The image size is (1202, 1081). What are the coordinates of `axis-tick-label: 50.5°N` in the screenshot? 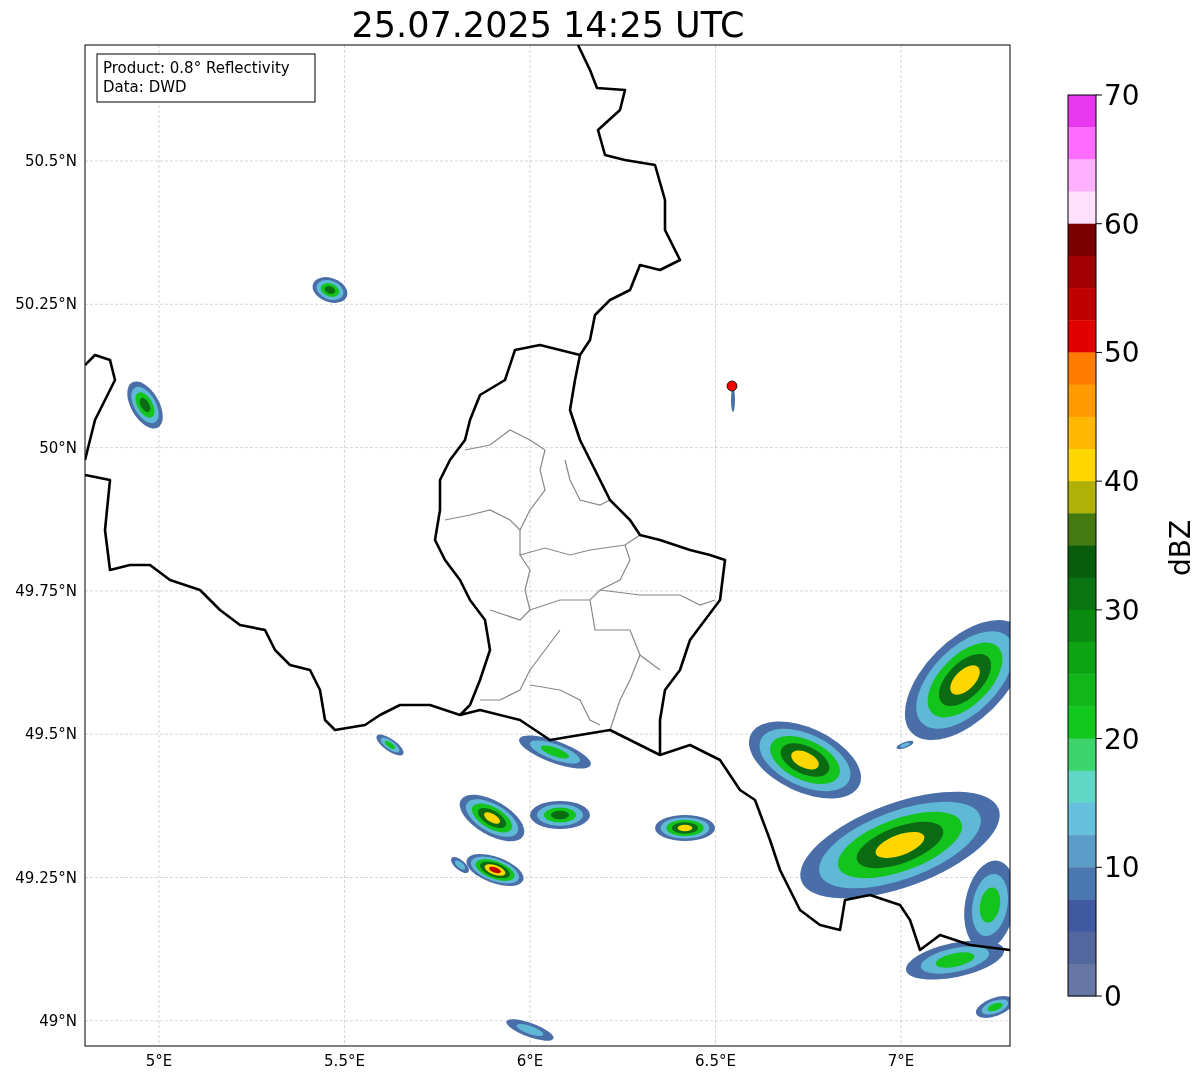 It's located at (50, 161).